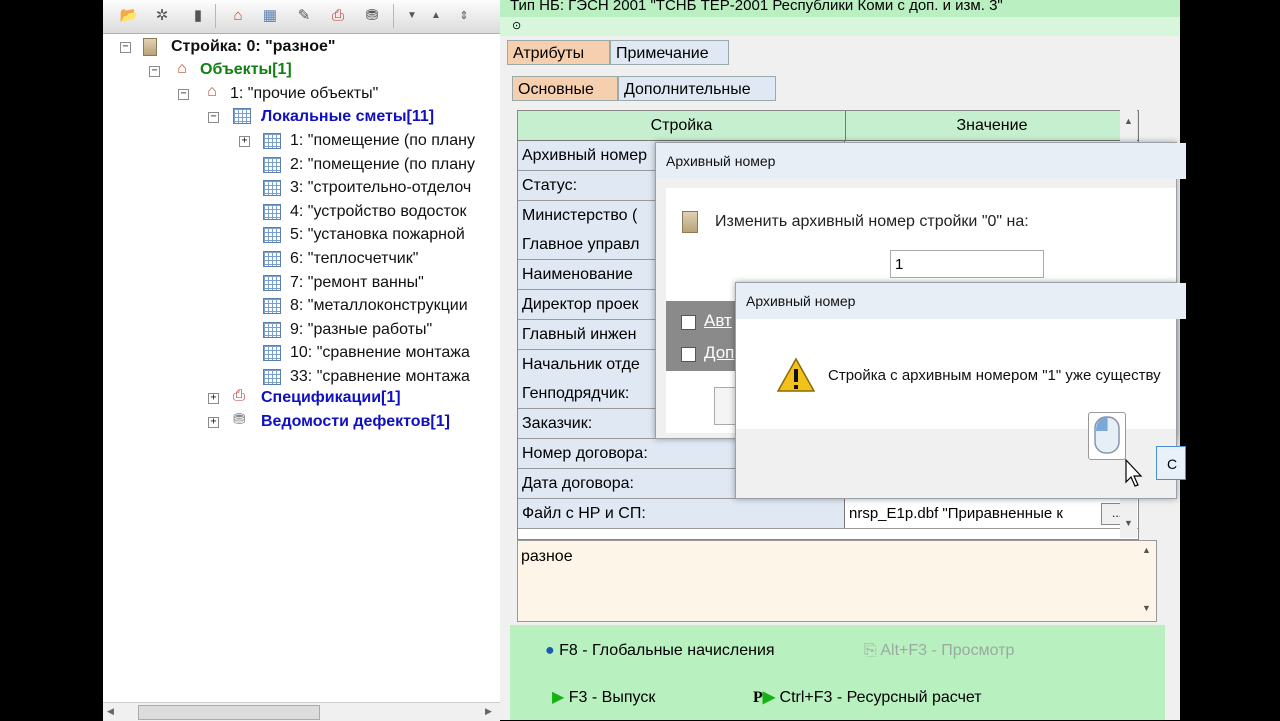  What do you see at coordinates (355, 422) in the screenshot?
I see `tree-defects: Ведомости дефектов[1]` at bounding box center [355, 422].